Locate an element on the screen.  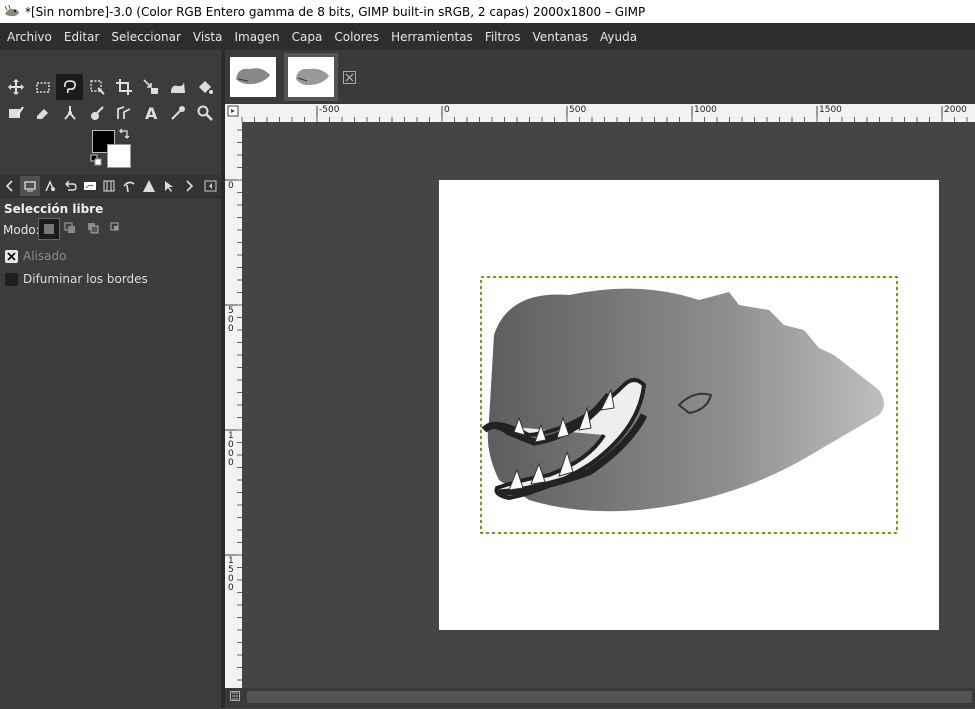
menu-seleccionar: Seleccionar is located at coordinates (145, 37).